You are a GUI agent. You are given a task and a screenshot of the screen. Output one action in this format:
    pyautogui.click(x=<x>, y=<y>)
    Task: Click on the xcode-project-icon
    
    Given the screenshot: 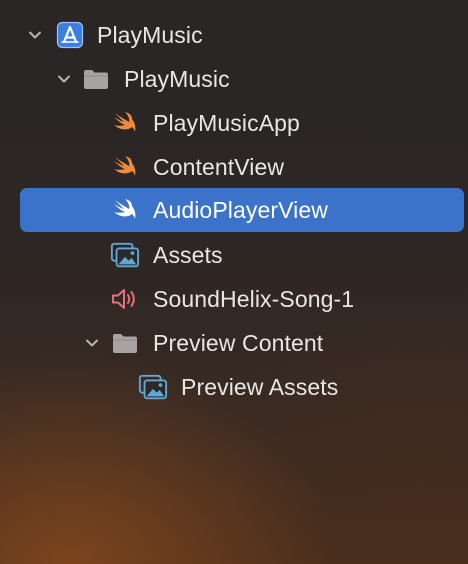 What is the action you would take?
    pyautogui.click(x=70, y=35)
    